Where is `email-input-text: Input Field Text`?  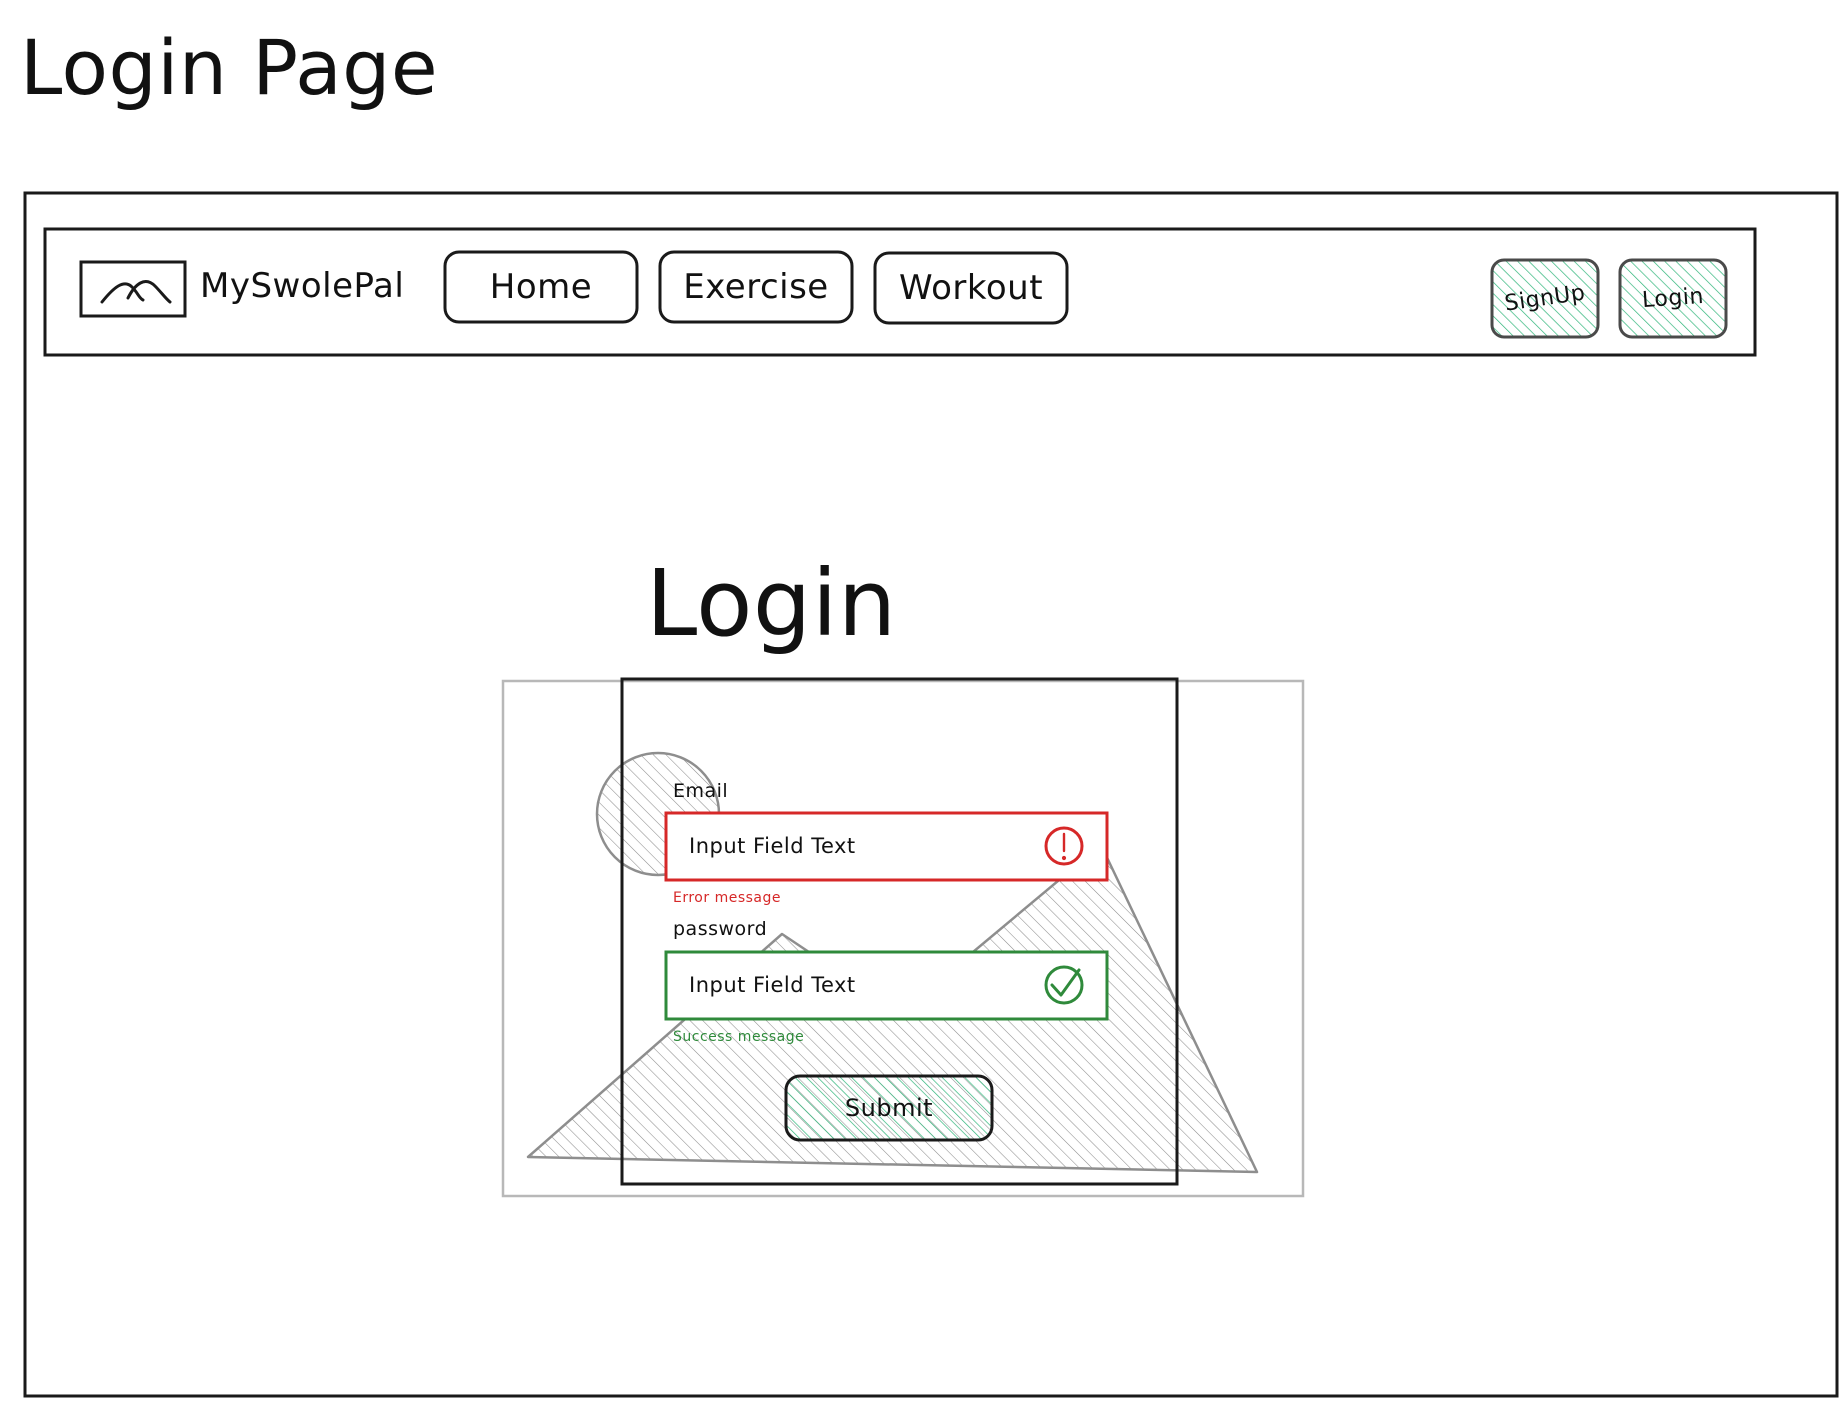
email-input-text: Input Field Text is located at coordinates (772, 846).